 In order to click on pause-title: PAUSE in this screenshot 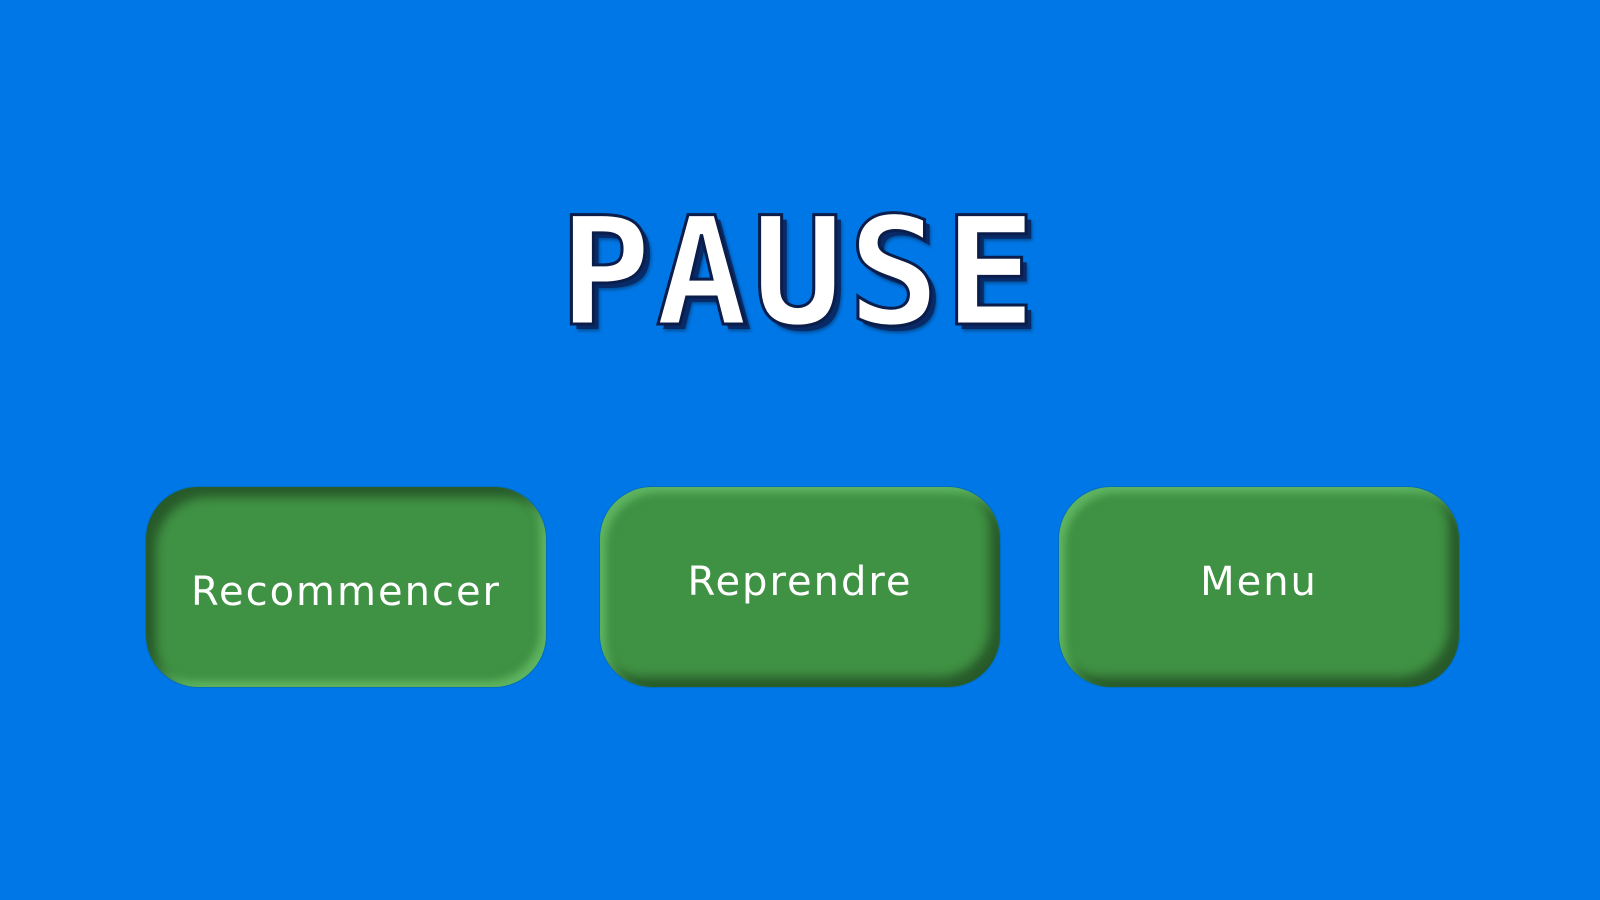, I will do `click(799, 273)`.